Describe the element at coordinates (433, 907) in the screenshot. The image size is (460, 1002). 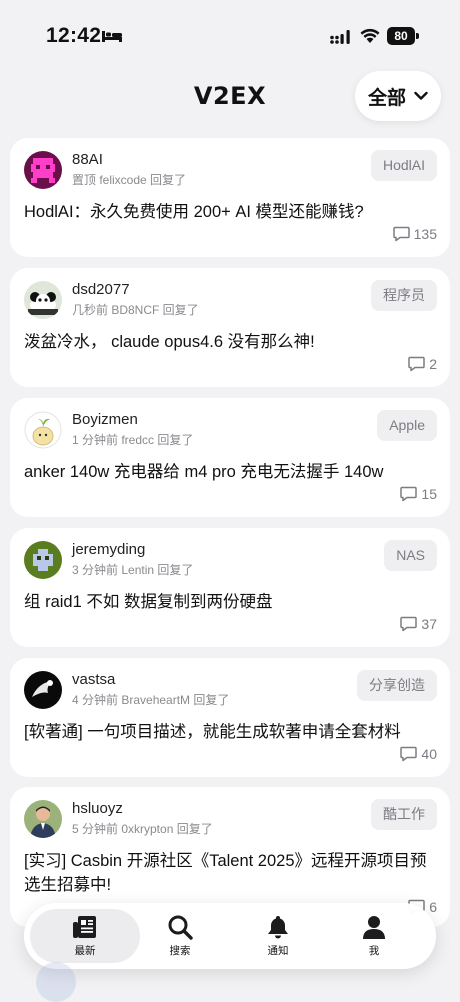
I see `reply-count-value: 6` at that location.